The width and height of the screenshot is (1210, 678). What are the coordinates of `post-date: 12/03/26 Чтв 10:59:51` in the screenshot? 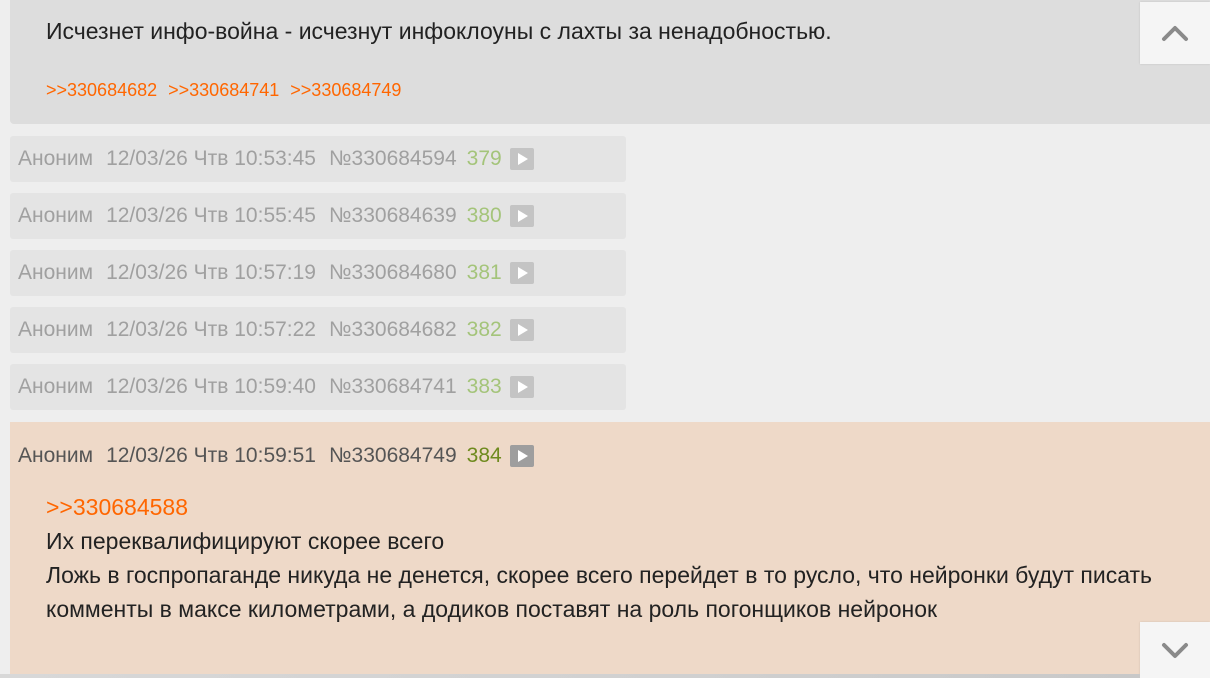 It's located at (211, 455).